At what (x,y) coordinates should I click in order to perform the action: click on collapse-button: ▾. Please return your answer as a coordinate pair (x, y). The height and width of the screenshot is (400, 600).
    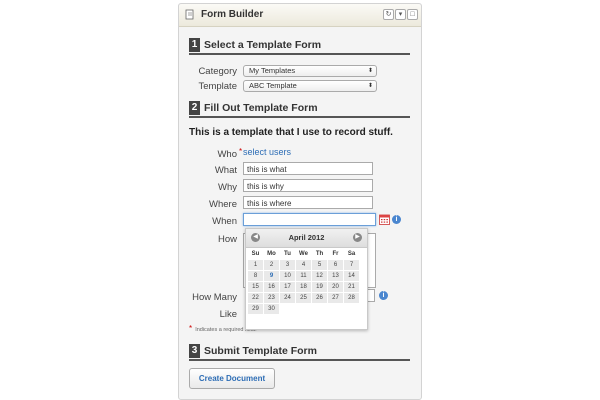
    Looking at the image, I should click on (400, 14).